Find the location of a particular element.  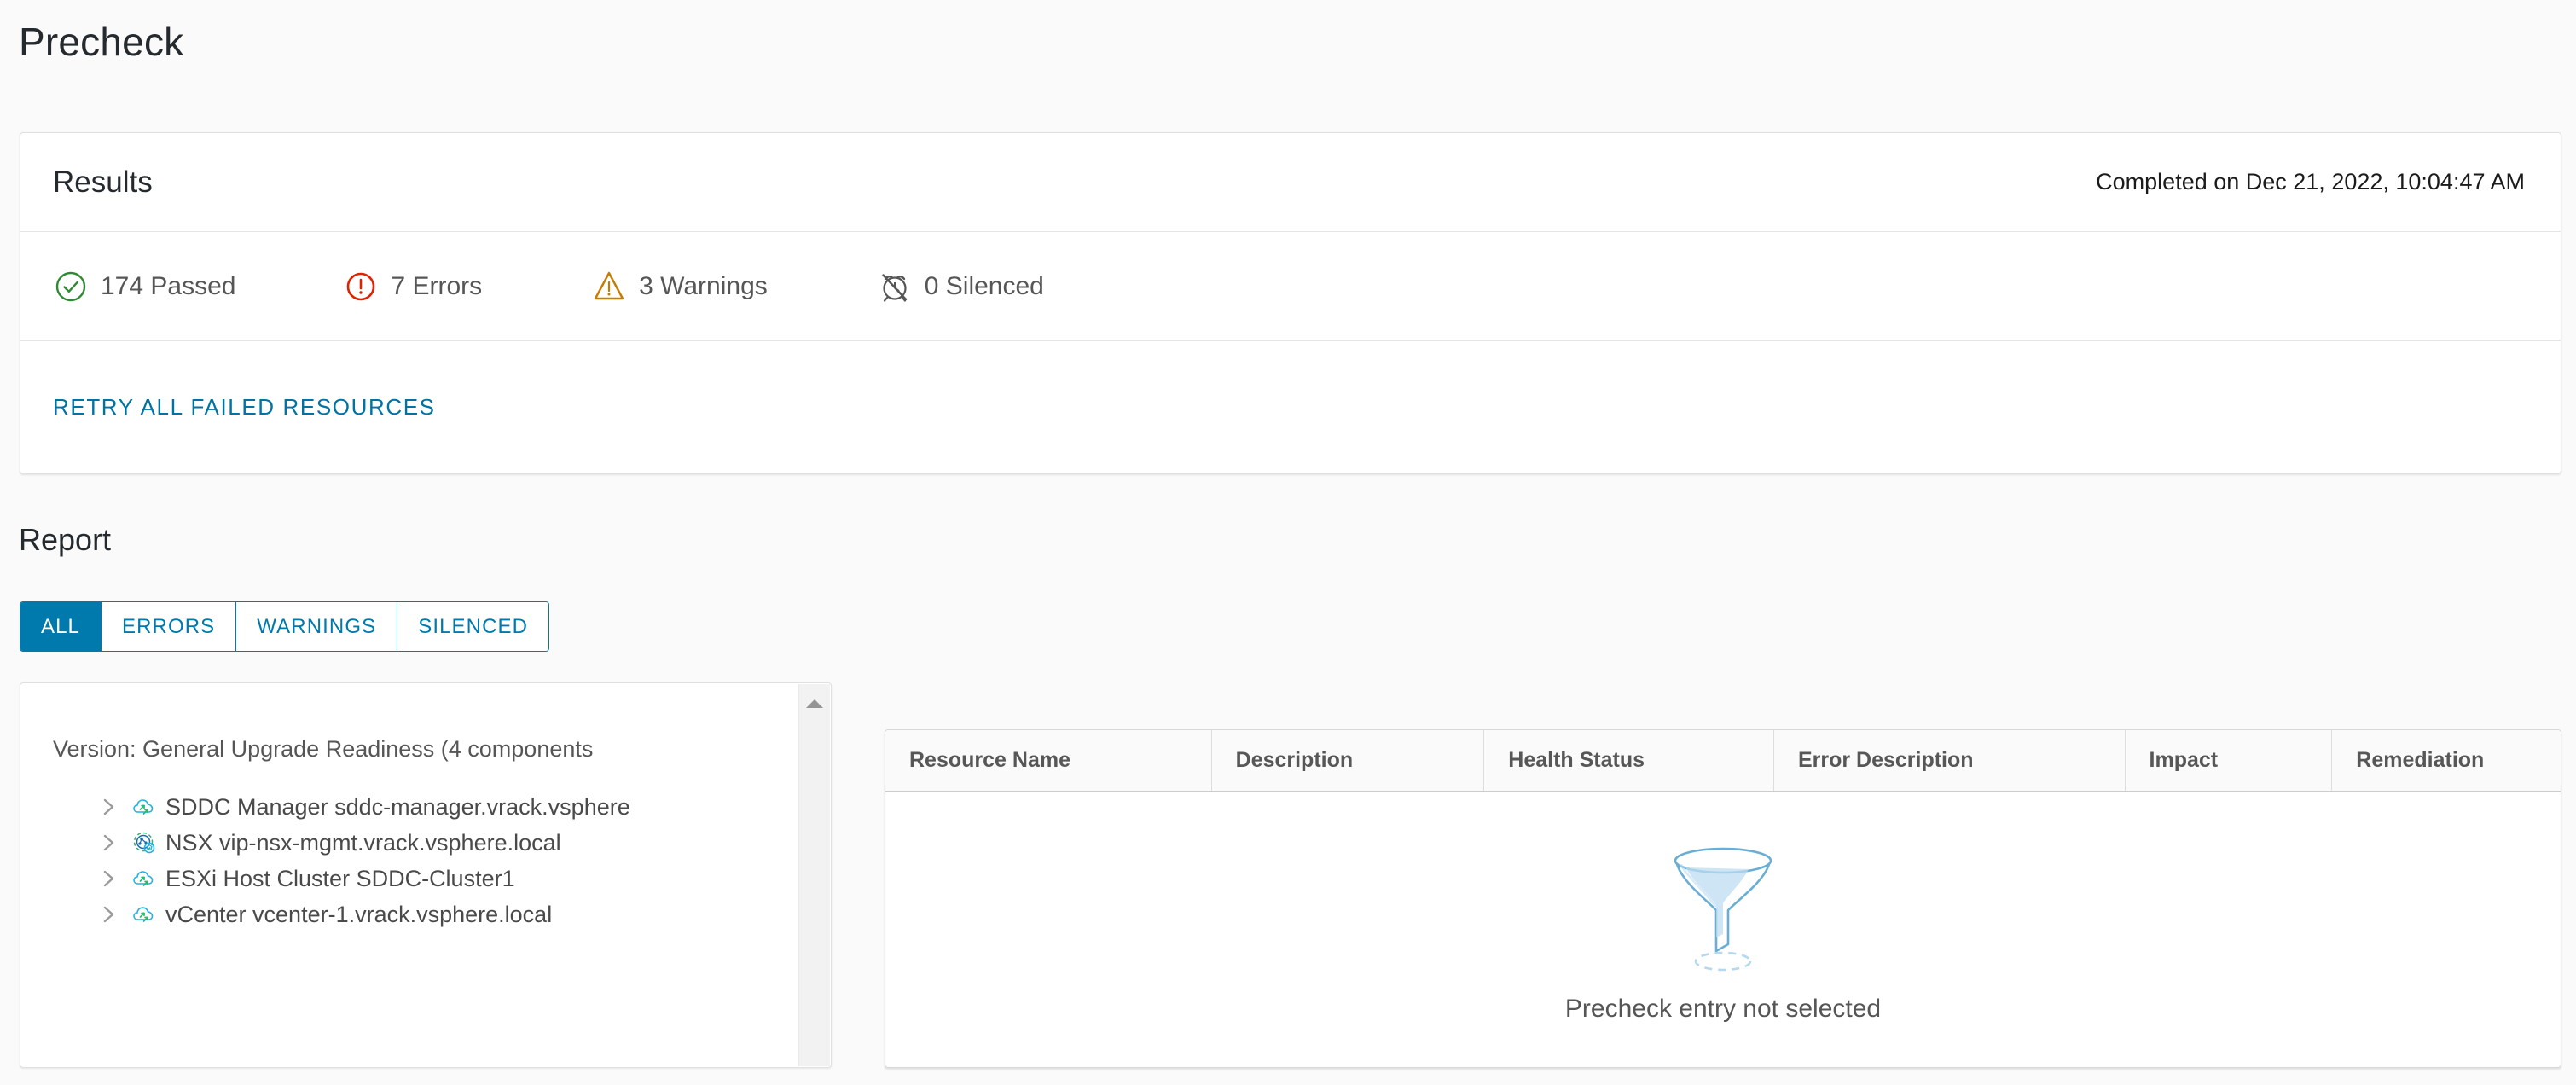

tab-silenced: SILENCED is located at coordinates (473, 626).